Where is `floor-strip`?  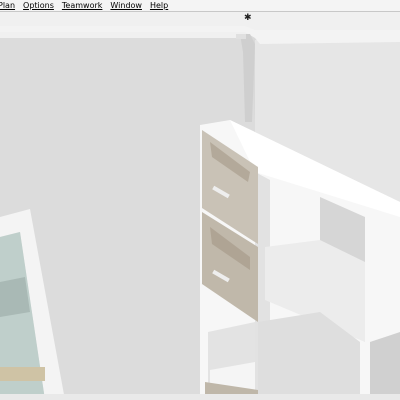 floor-strip is located at coordinates (200, 397).